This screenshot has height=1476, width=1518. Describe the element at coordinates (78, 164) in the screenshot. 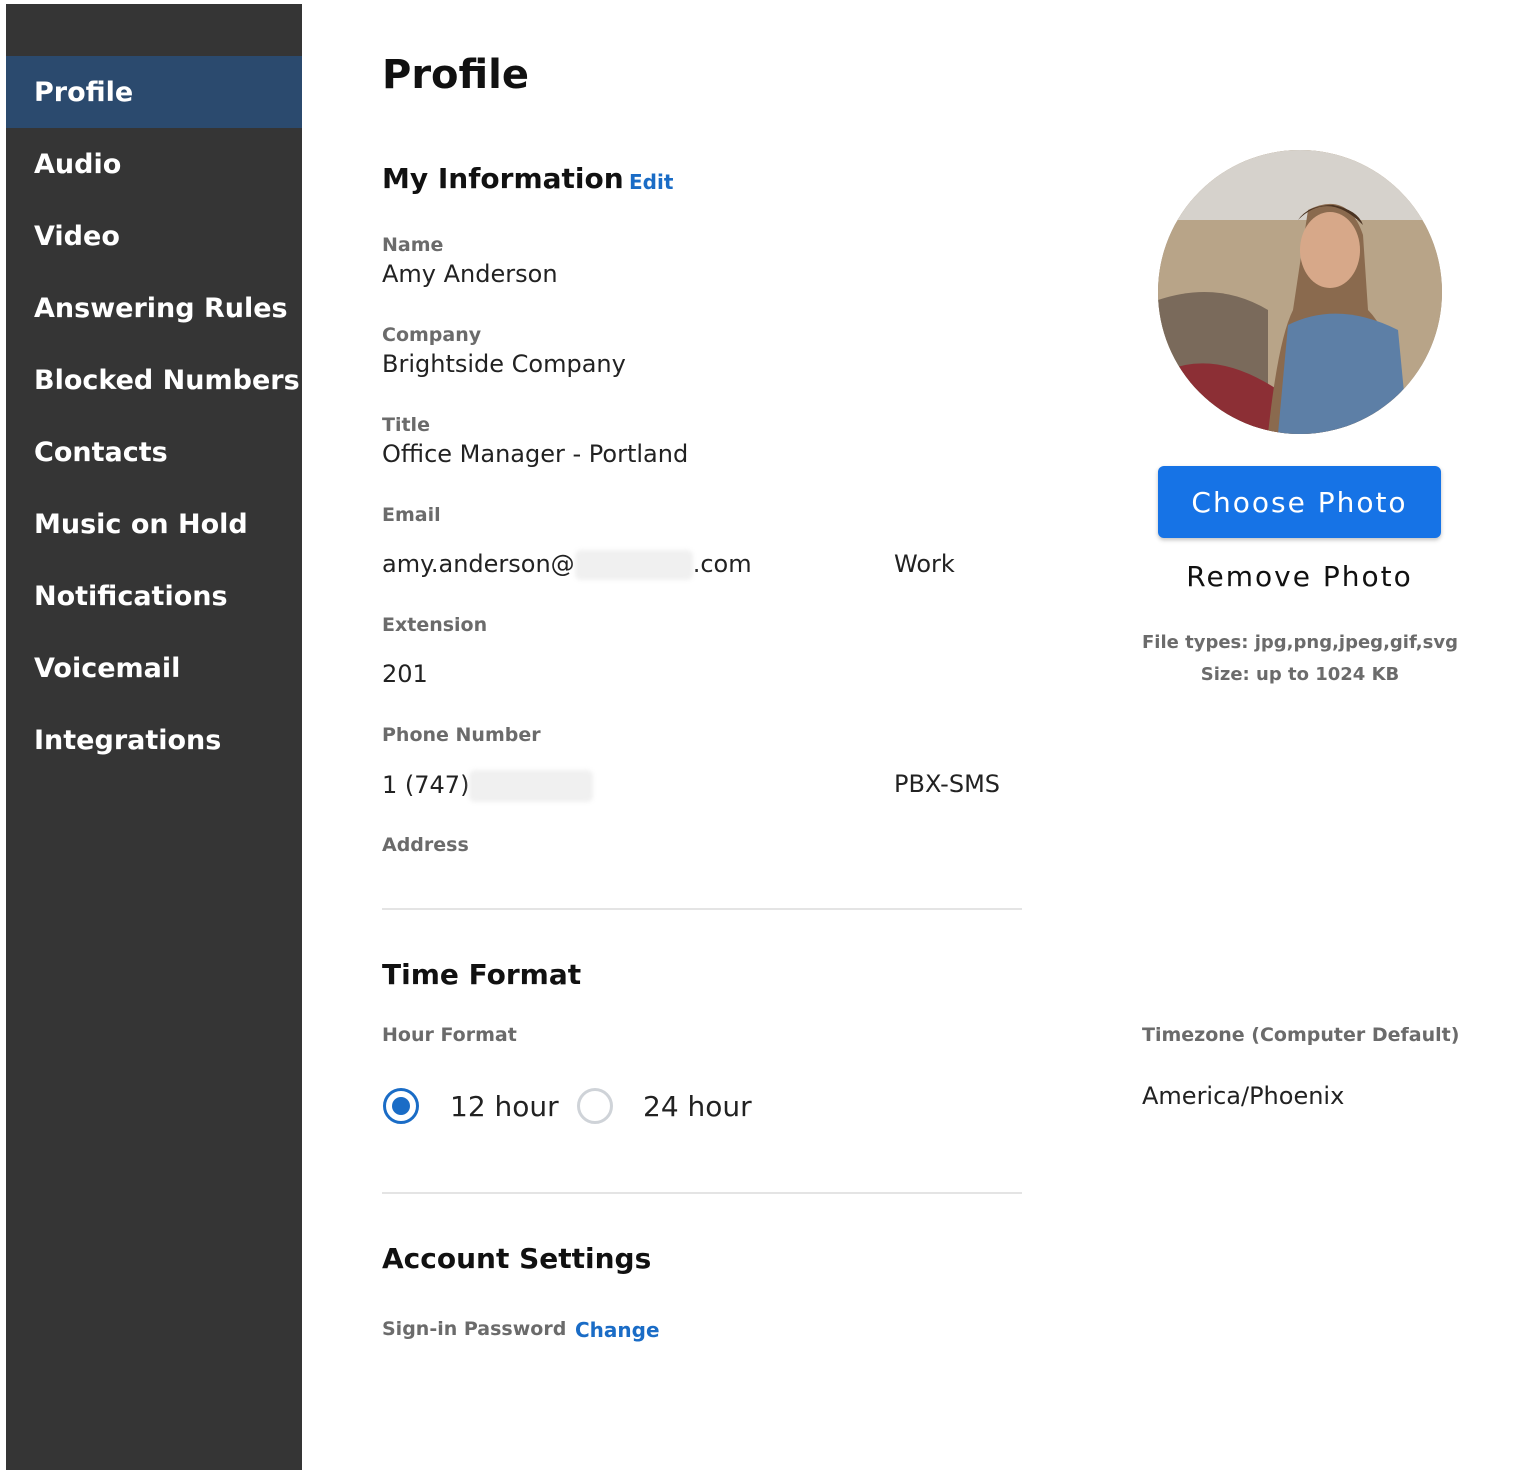

I see `sidebar-item-label: Audio` at that location.